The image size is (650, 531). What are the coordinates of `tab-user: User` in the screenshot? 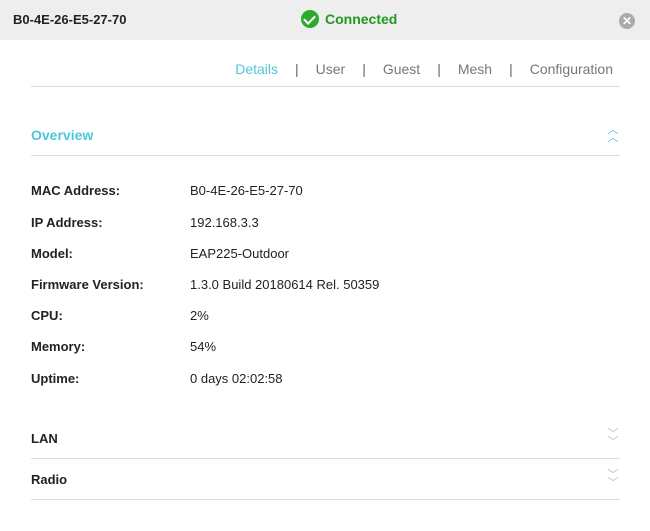 It's located at (331, 69).